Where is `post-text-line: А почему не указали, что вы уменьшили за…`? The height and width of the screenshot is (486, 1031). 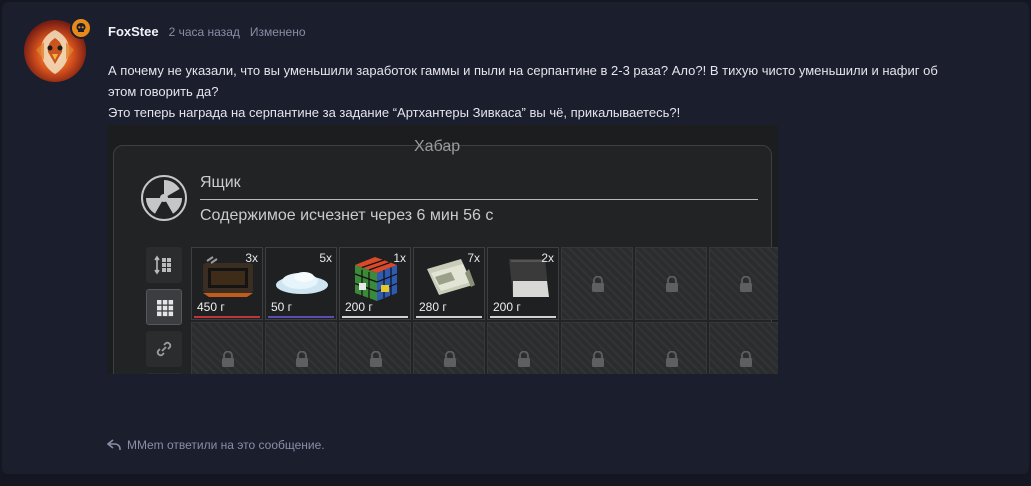 post-text-line: А почему не указали, что вы уменьшили за… is located at coordinates (523, 70).